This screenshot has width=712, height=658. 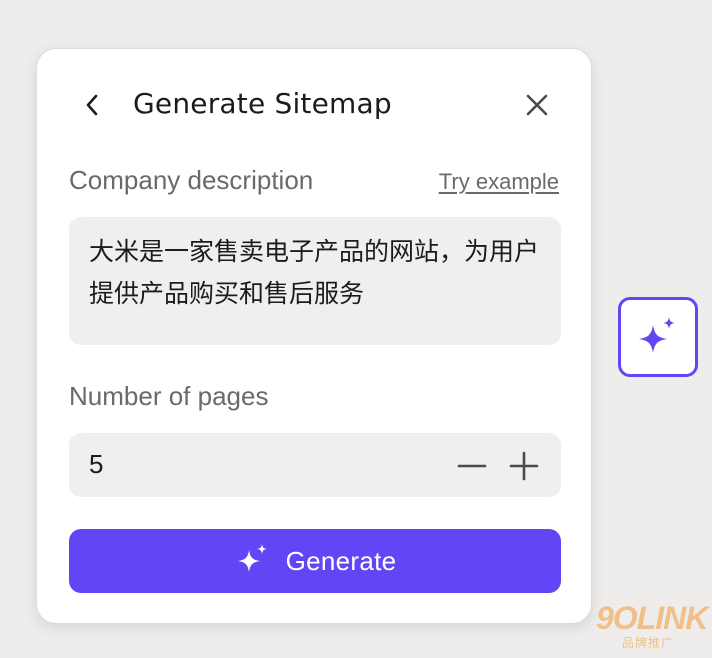 What do you see at coordinates (652, 618) in the screenshot?
I see `watermark-brand: 9OLINK` at bounding box center [652, 618].